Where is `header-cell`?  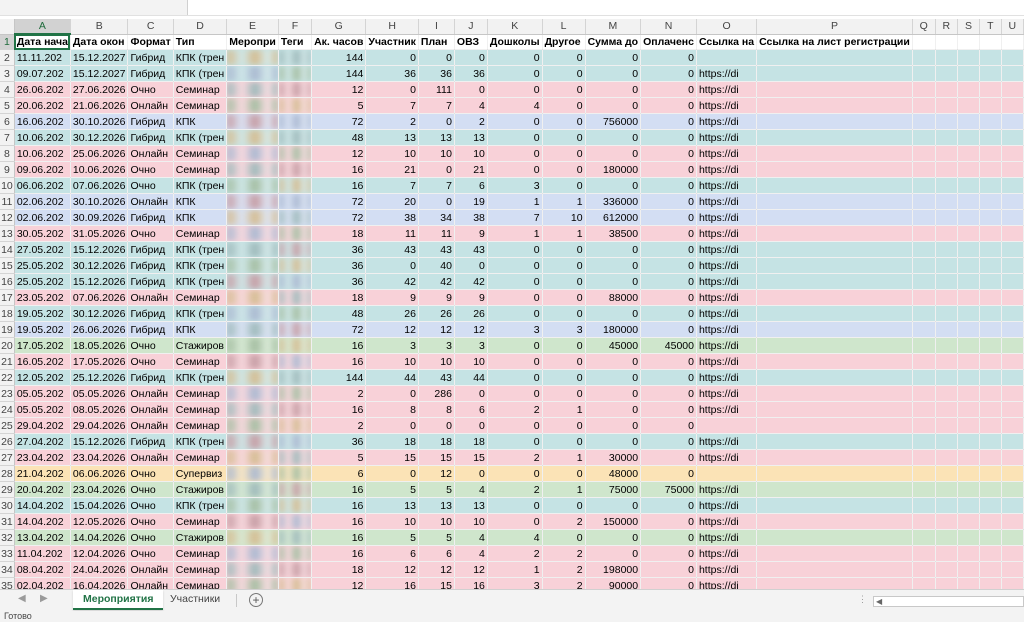 header-cell is located at coordinates (924, 42).